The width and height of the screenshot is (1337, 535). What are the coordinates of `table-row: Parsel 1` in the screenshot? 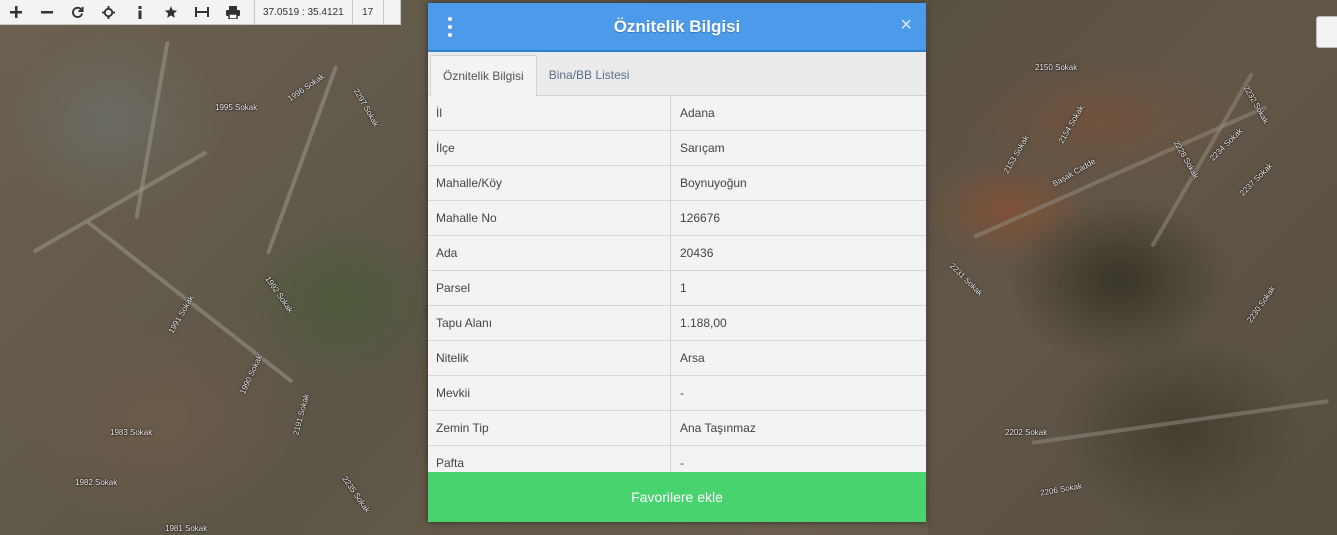 It's located at (677, 288).